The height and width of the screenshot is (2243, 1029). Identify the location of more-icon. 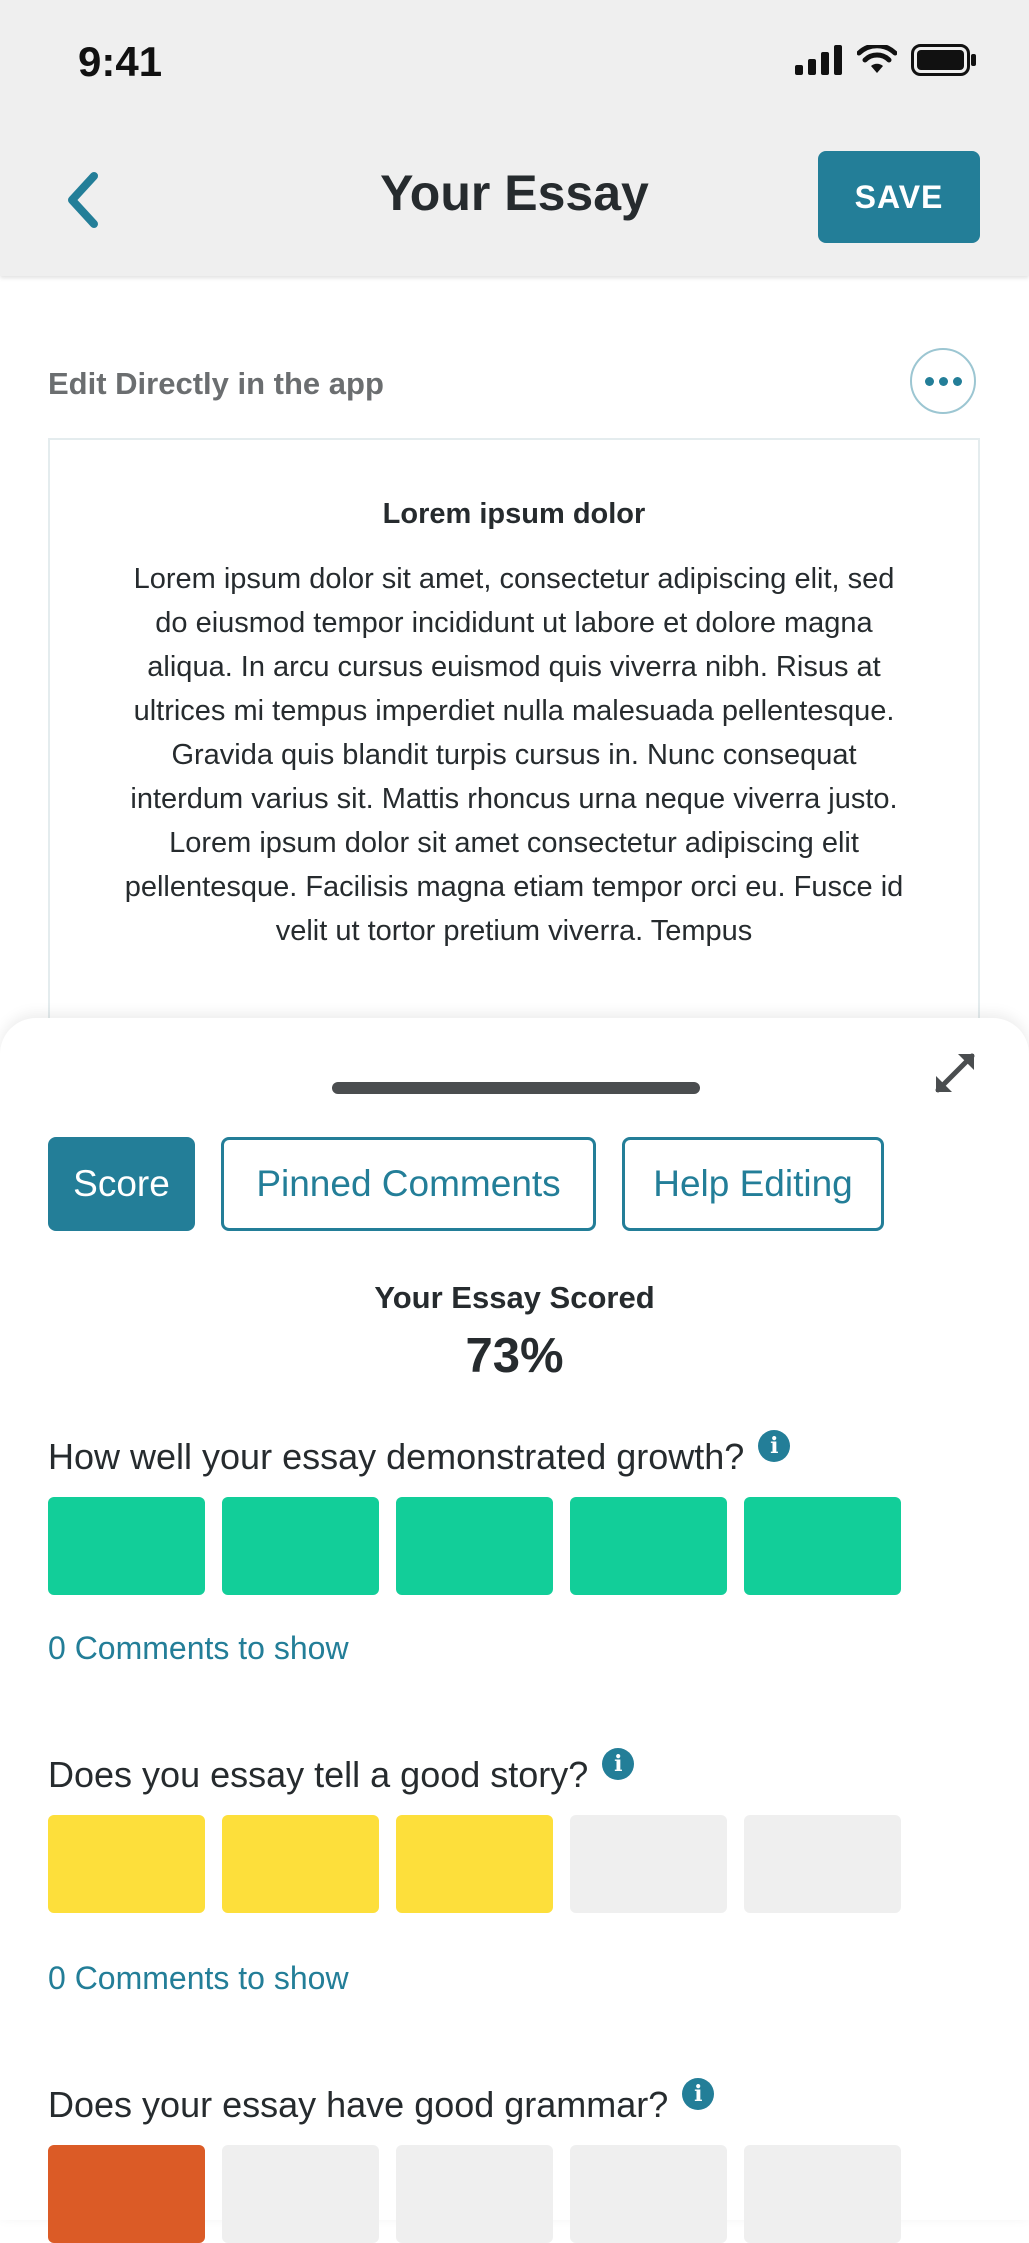
(943, 381).